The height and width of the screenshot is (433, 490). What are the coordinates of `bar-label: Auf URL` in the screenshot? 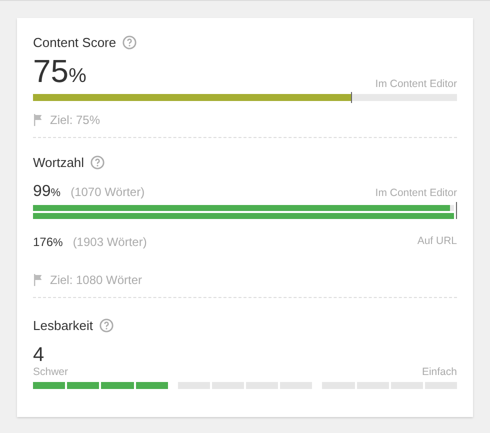 It's located at (437, 242).